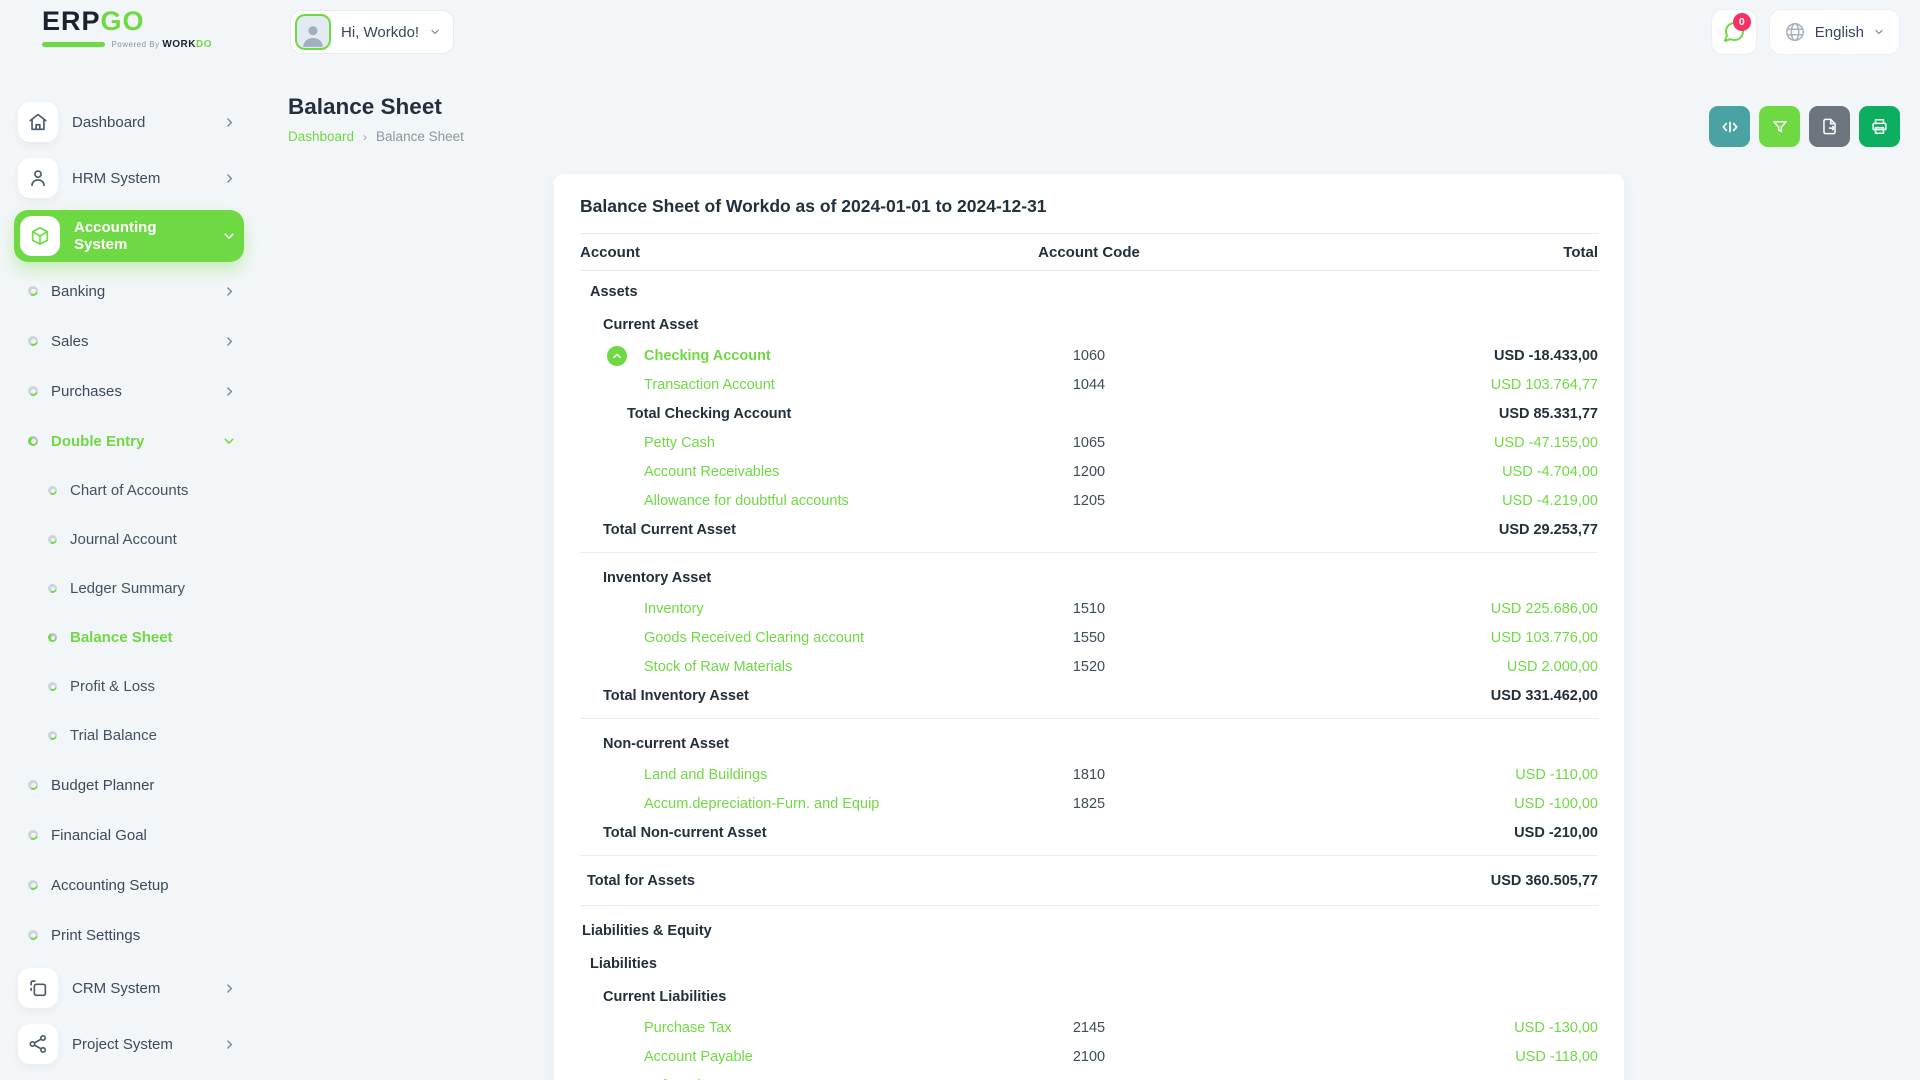 This screenshot has width=1920, height=1080. I want to click on column-account-code: Account Code, so click(1089, 252).